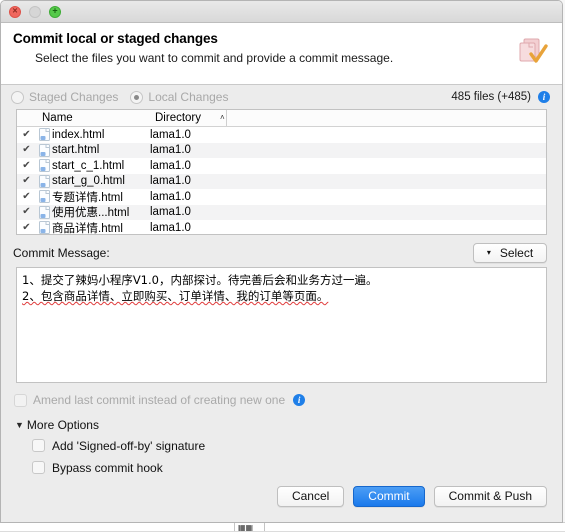 The image size is (565, 532). I want to click on background-bottom-strip, so click(282, 526).